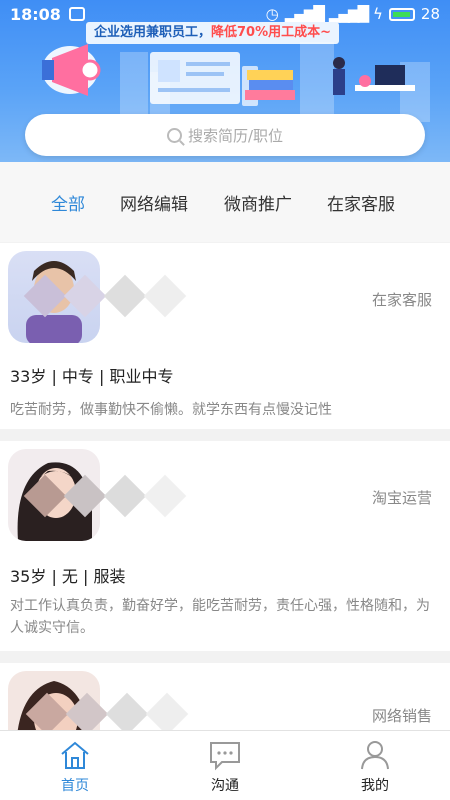 The height and width of the screenshot is (800, 450). I want to click on tab-all: 全部, so click(68, 202).